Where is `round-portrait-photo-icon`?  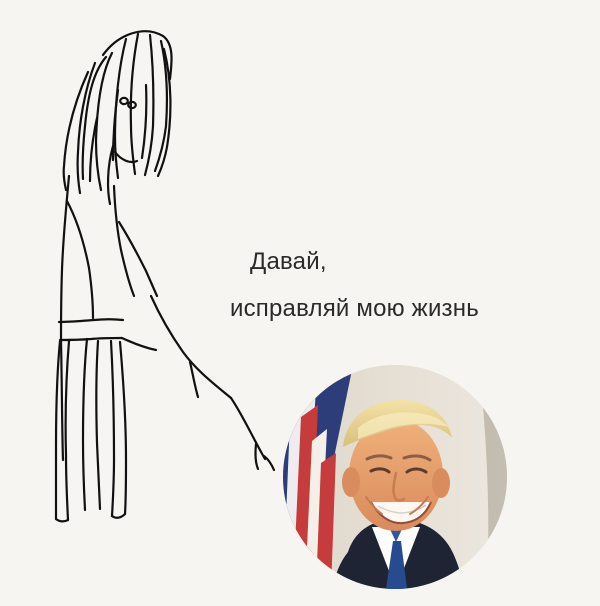 round-portrait-photo-icon is located at coordinates (395, 477).